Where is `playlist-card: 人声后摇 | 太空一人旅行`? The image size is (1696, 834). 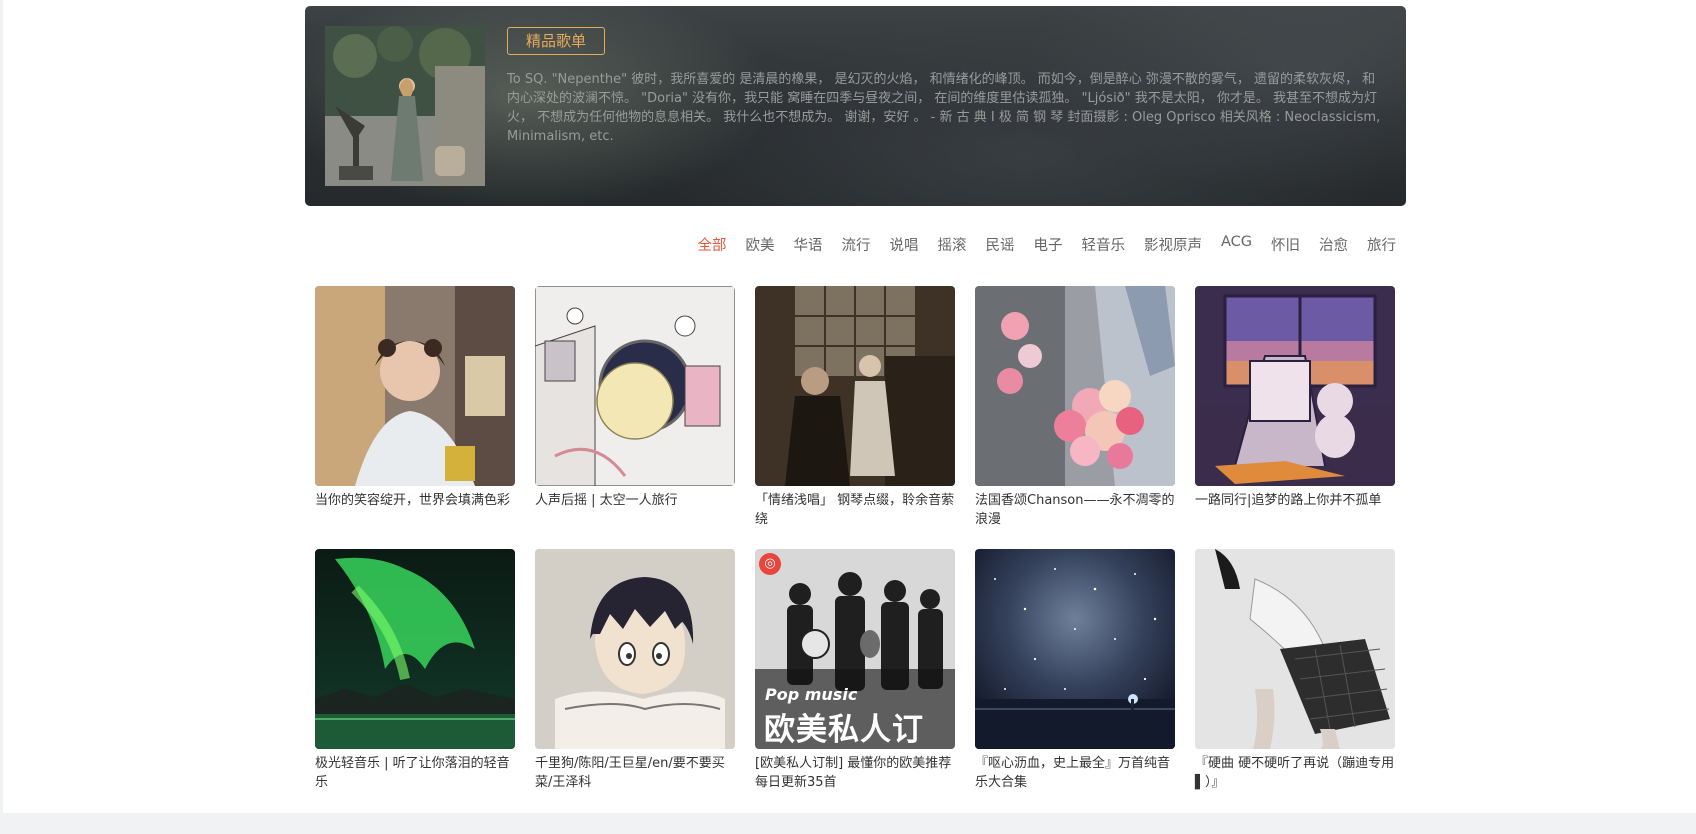 playlist-card: 人声后摇 | 太空一人旅行 is located at coordinates (635, 398).